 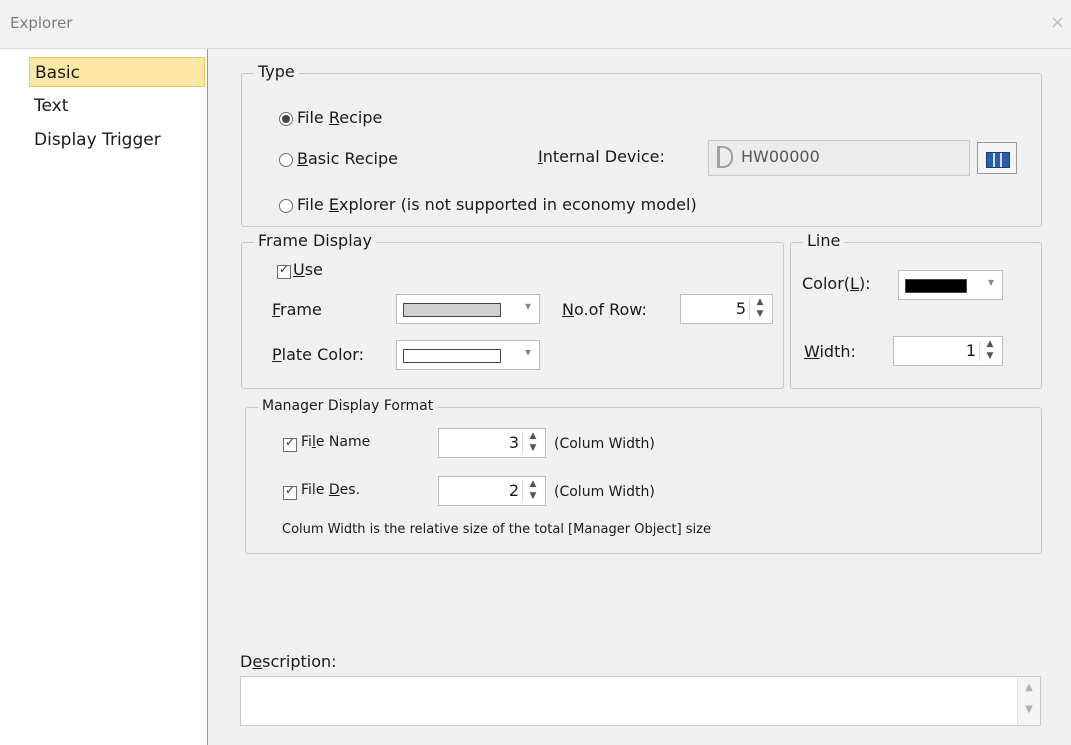 What do you see at coordinates (535, 24) in the screenshot?
I see `title-bar: Explorer ×` at bounding box center [535, 24].